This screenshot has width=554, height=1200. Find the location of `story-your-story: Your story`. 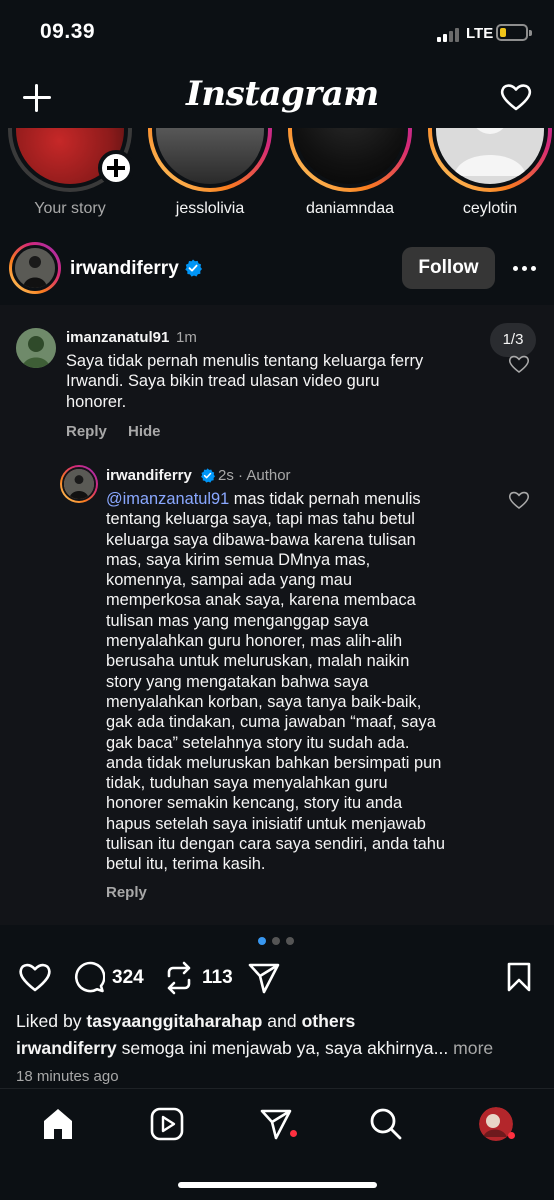

story-your-story: Your story is located at coordinates (71, 176).